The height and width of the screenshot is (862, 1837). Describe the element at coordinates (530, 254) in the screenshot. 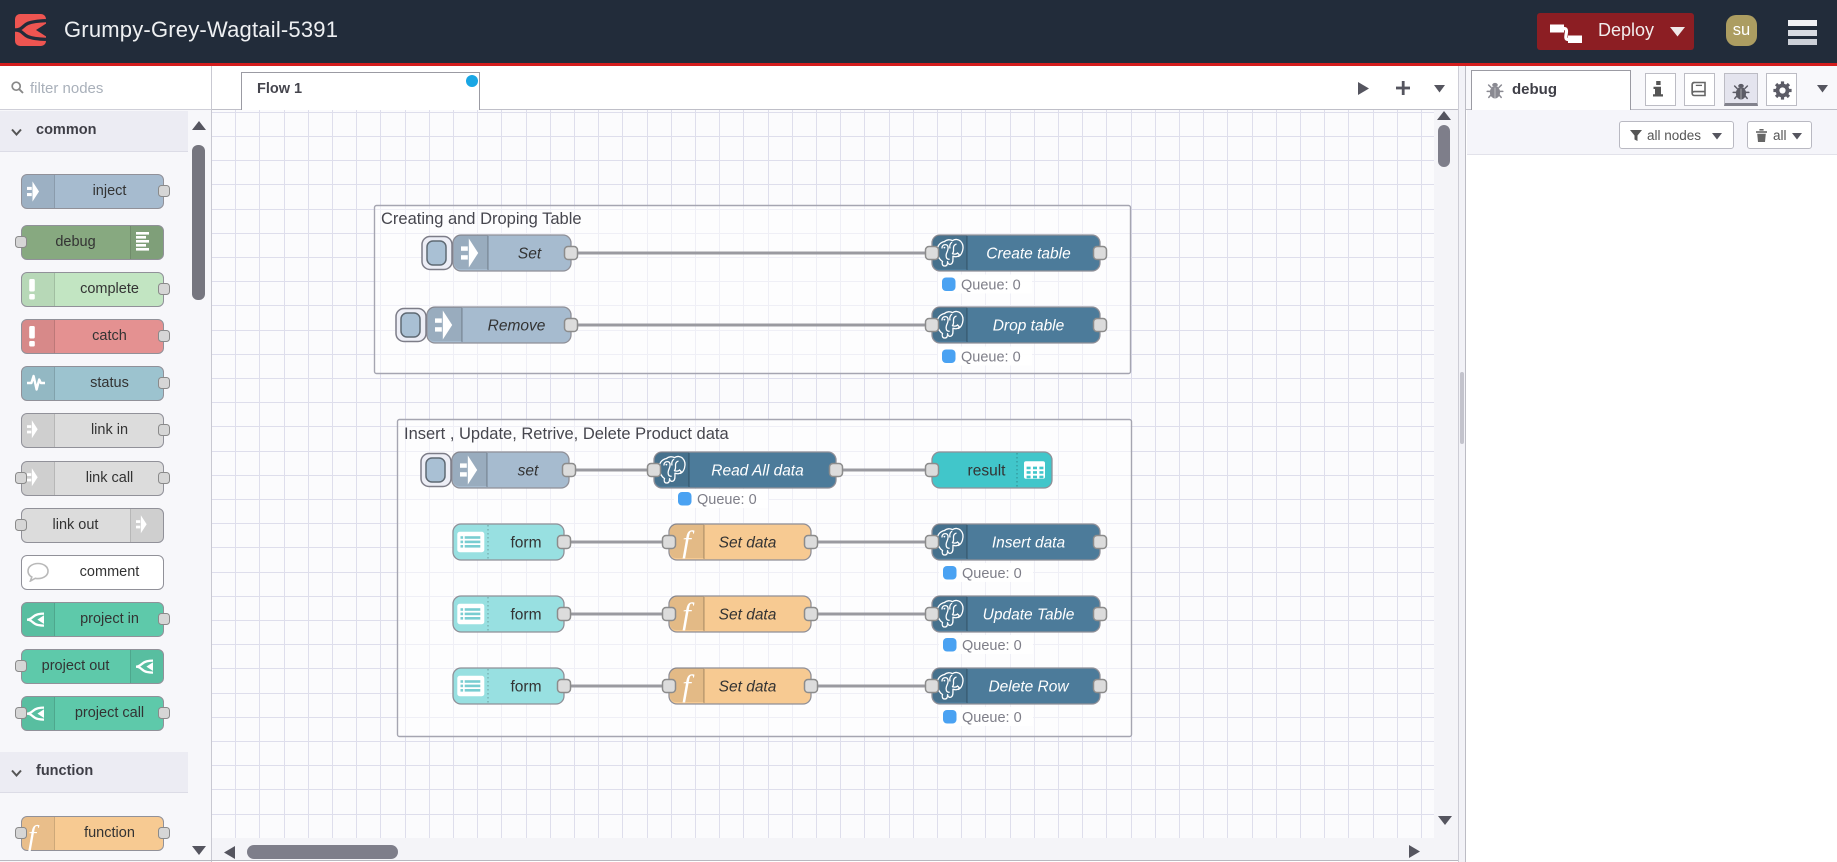

I see `svg-text: Set` at that location.